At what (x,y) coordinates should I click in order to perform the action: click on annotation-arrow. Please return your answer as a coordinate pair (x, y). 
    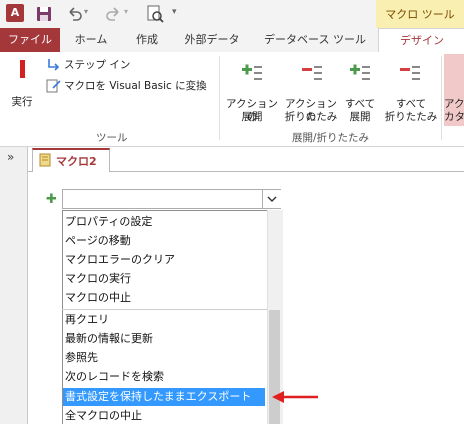
    Looking at the image, I should click on (295, 397).